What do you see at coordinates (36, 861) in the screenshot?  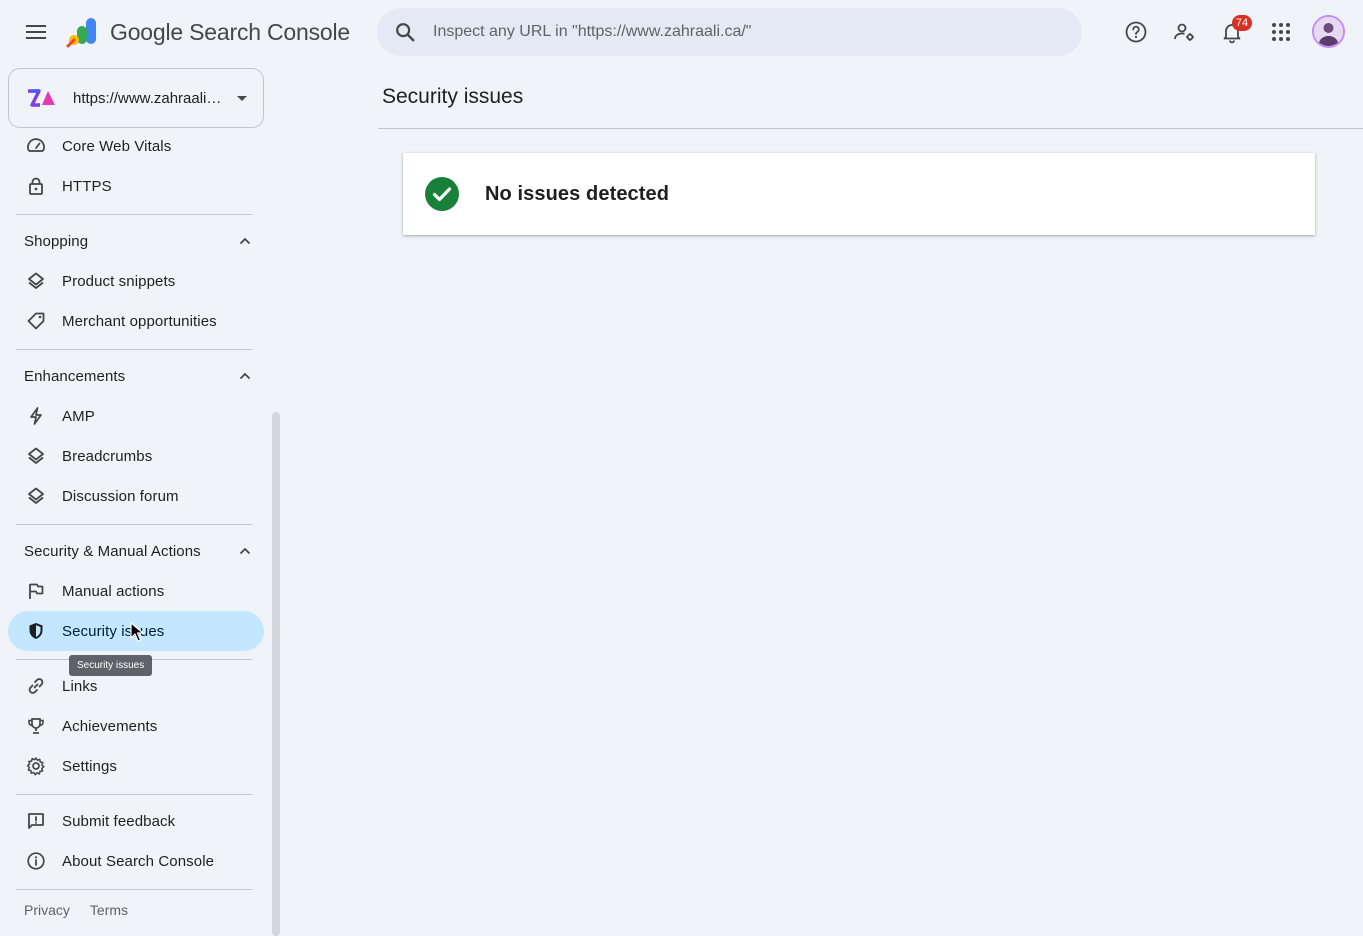 I see `info-icon` at bounding box center [36, 861].